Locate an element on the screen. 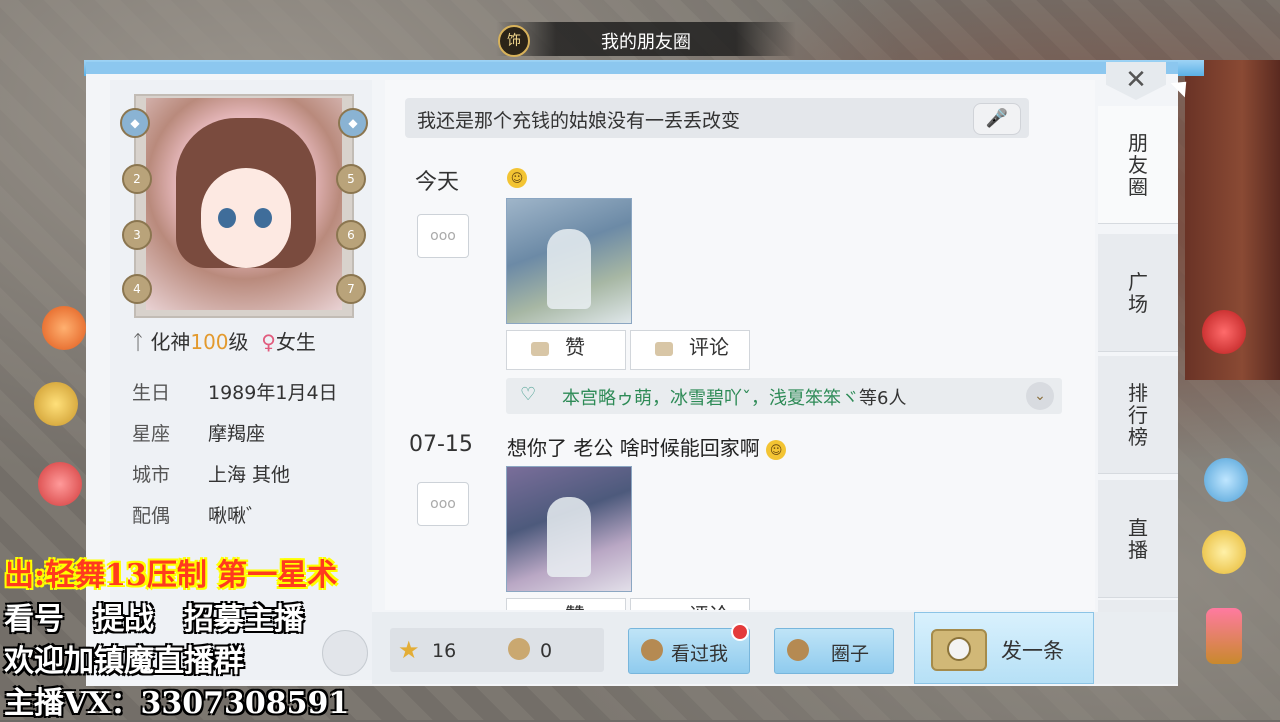 The width and height of the screenshot is (1280, 722). info-value: 摩羯座 is located at coordinates (237, 434).